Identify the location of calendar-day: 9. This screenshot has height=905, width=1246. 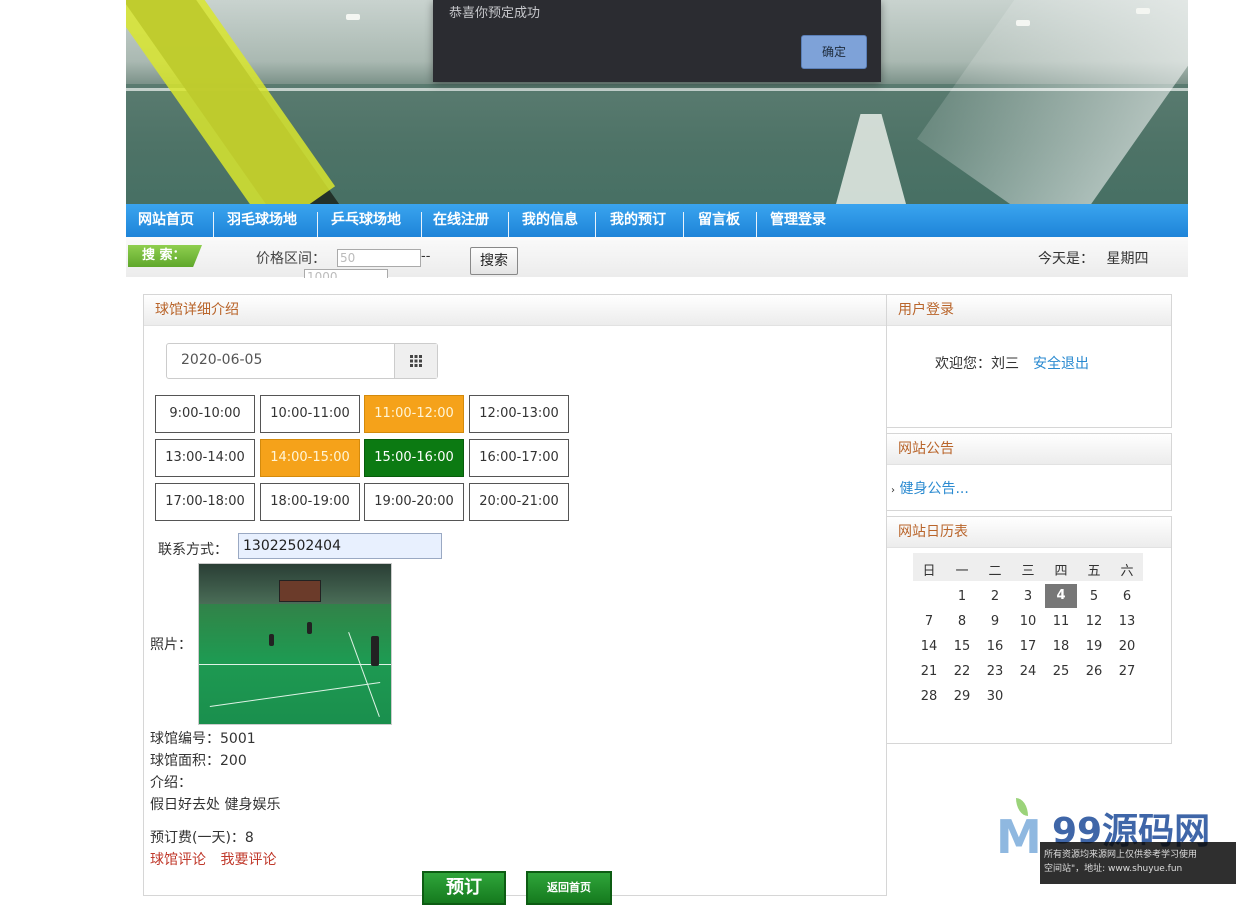
(995, 621).